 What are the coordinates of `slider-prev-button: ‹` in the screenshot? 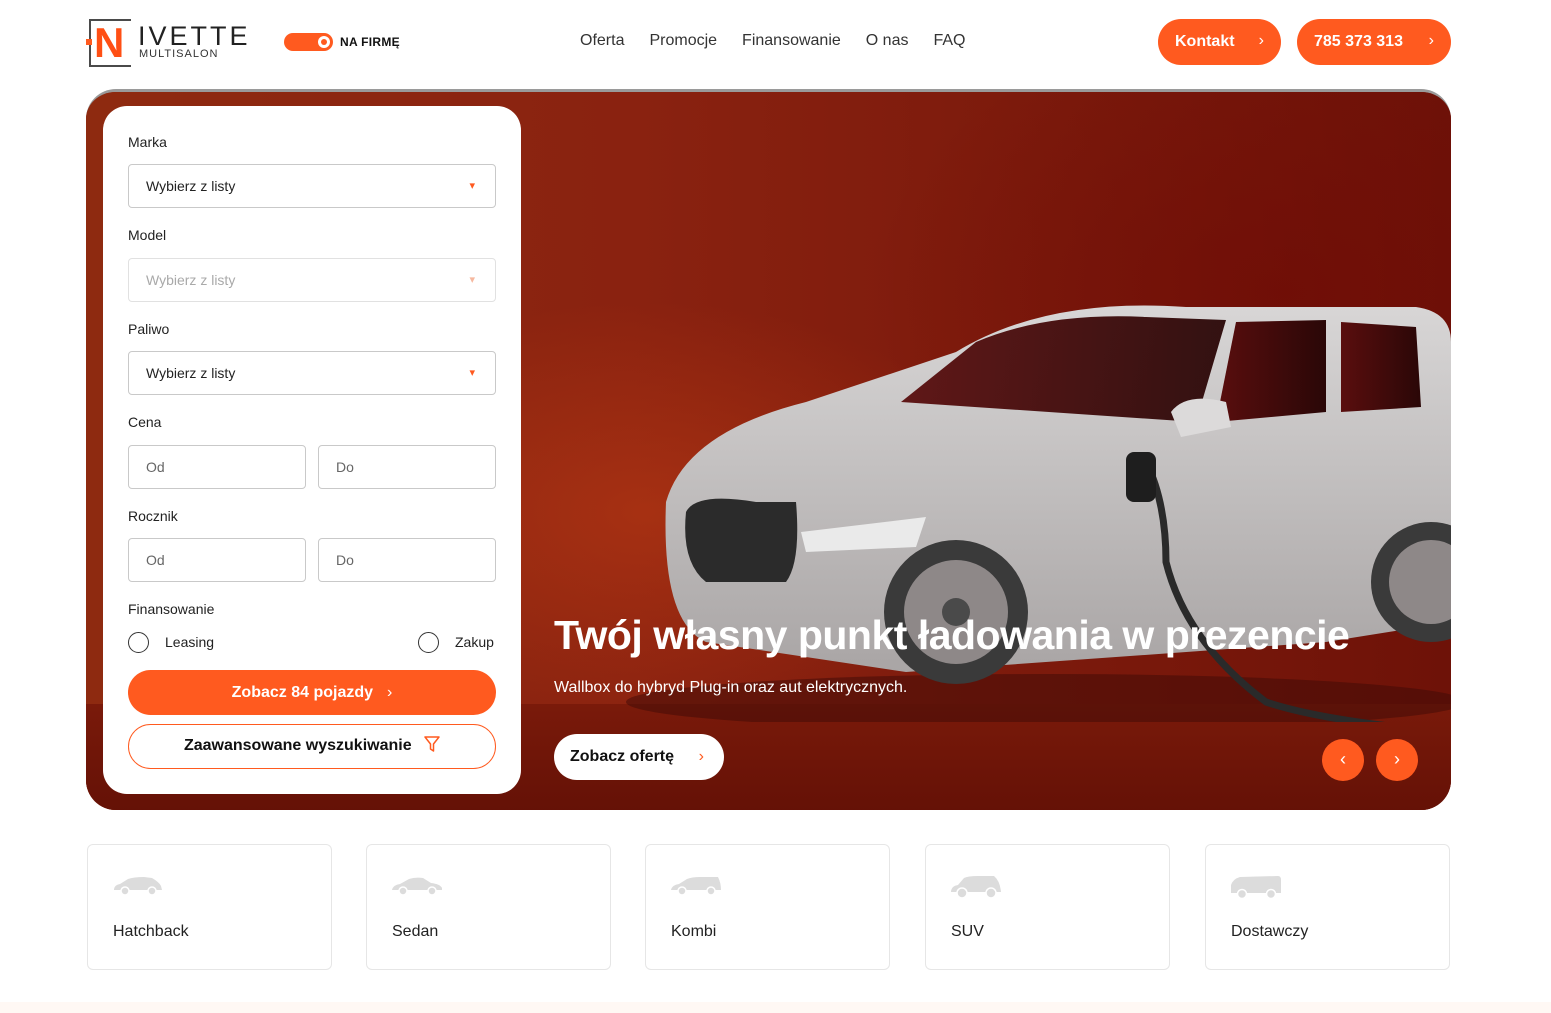 It's located at (1343, 760).